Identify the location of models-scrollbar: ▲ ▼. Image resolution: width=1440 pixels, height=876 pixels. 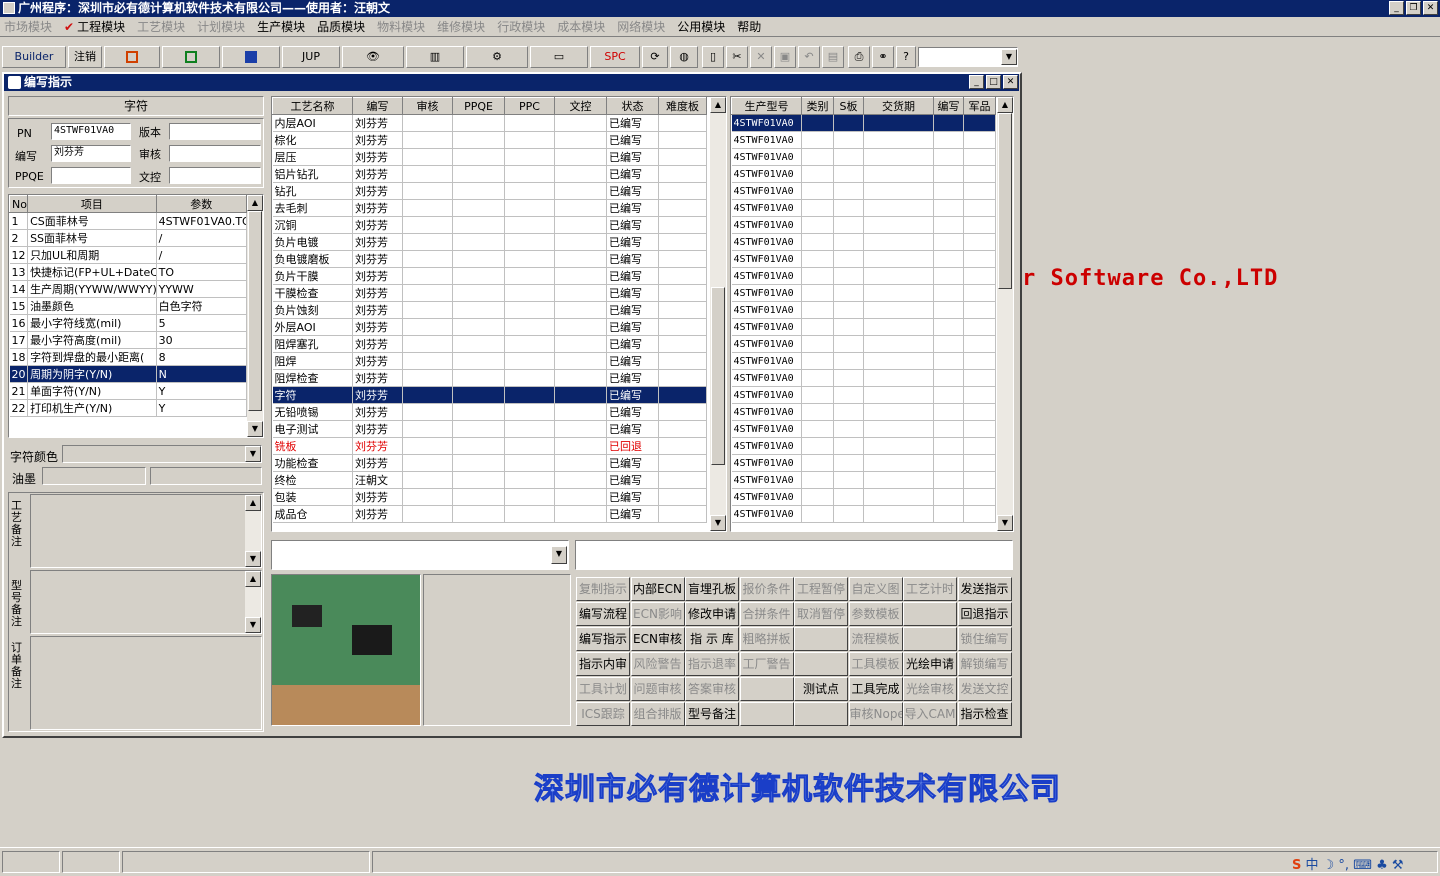
(1005, 314).